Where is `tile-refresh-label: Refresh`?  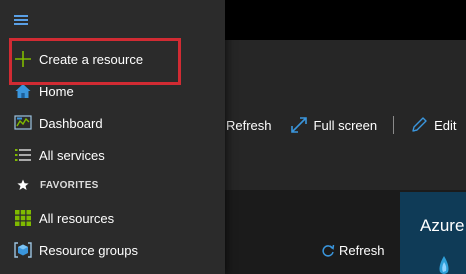 tile-refresh-label: Refresh is located at coordinates (362, 250).